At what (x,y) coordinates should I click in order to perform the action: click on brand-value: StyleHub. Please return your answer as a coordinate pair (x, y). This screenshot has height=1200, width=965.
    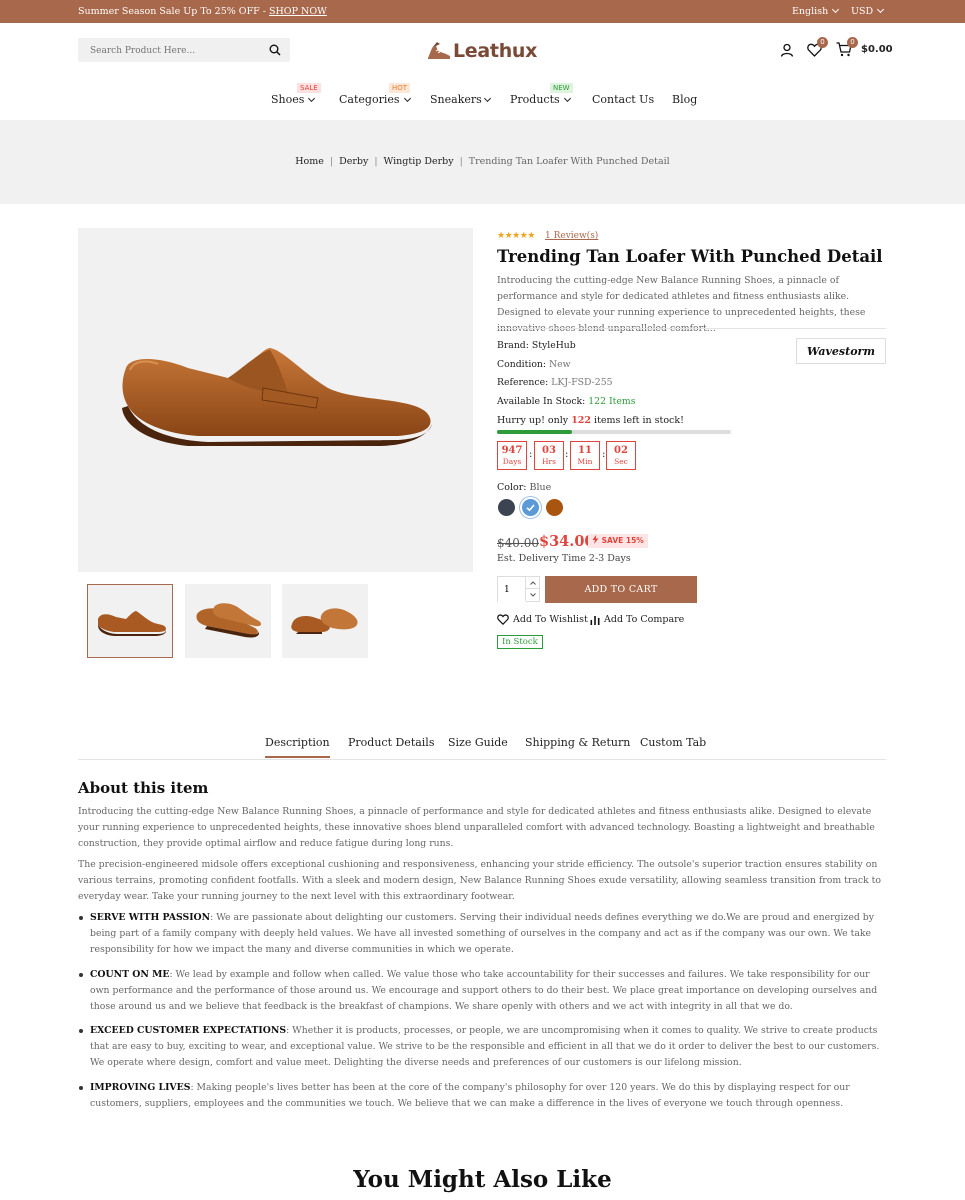
    Looking at the image, I should click on (553, 345).